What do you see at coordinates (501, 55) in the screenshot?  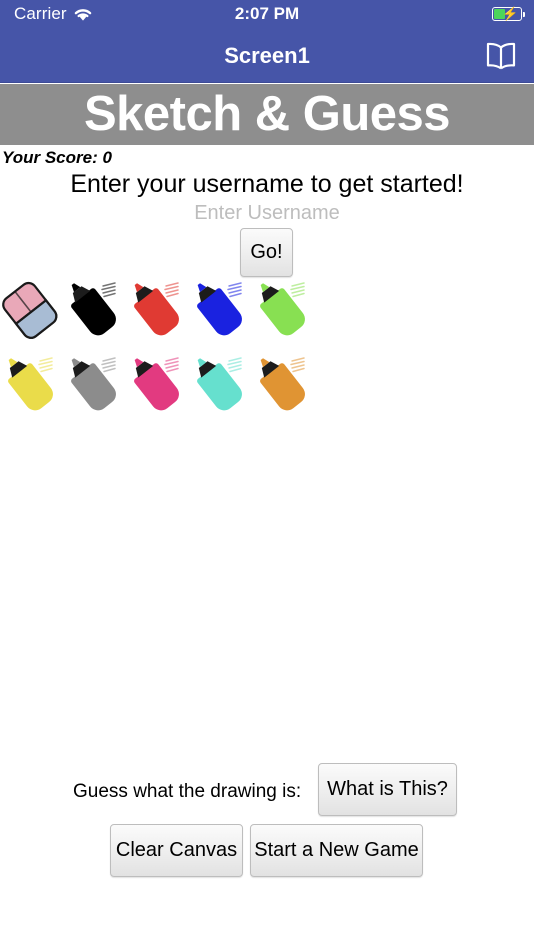 I see `open-book-icon` at bounding box center [501, 55].